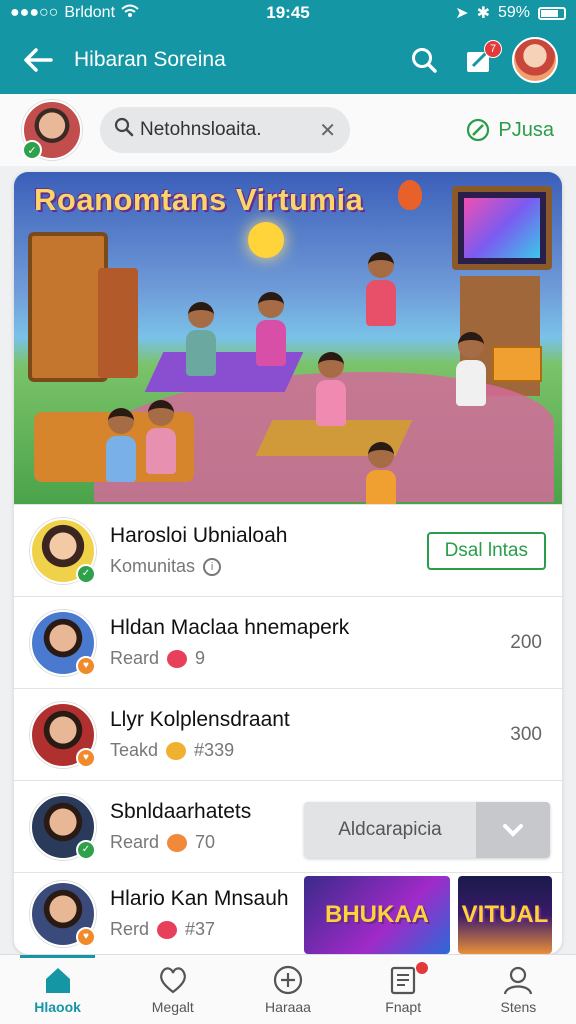  I want to click on nav-label: Megalt, so click(172, 1006).